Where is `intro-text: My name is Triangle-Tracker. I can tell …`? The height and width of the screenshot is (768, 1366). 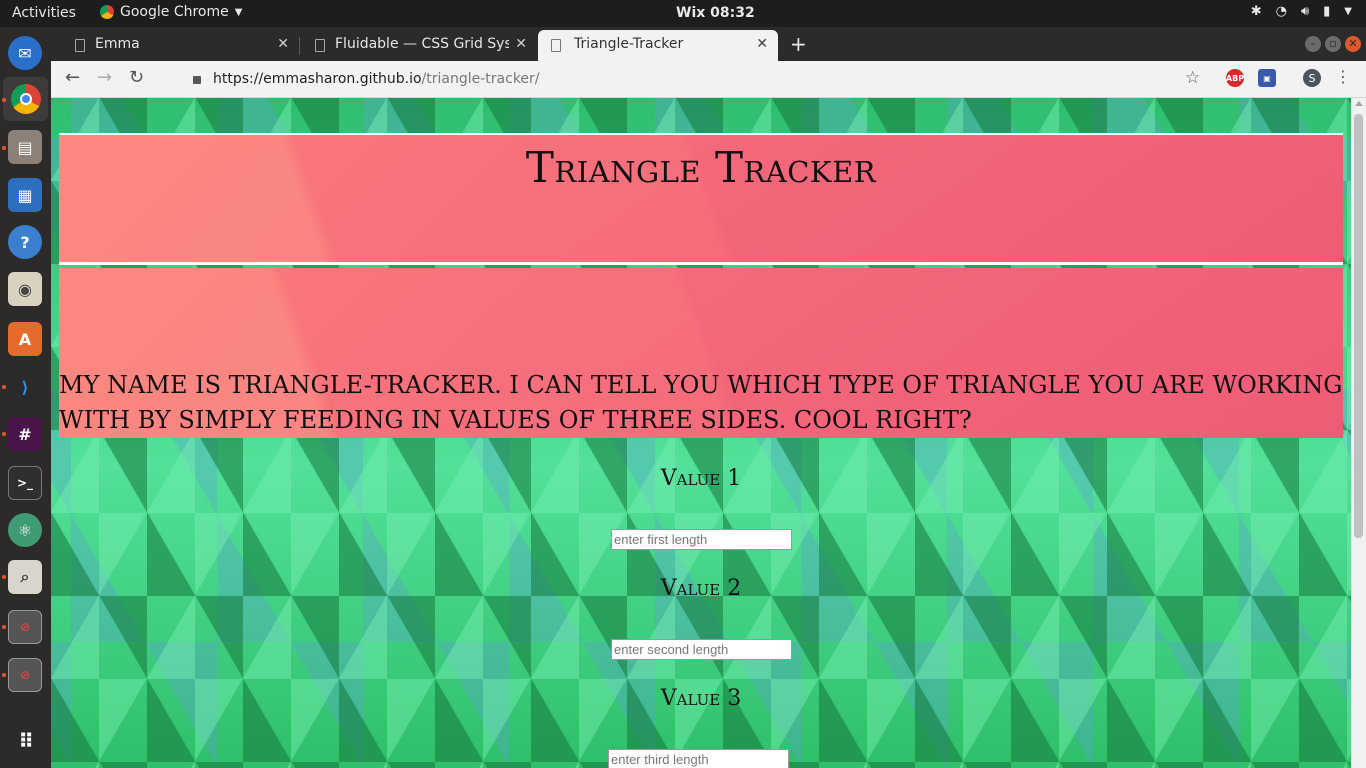 intro-text: My name is Triangle-Tracker. I can tell … is located at coordinates (701, 402).